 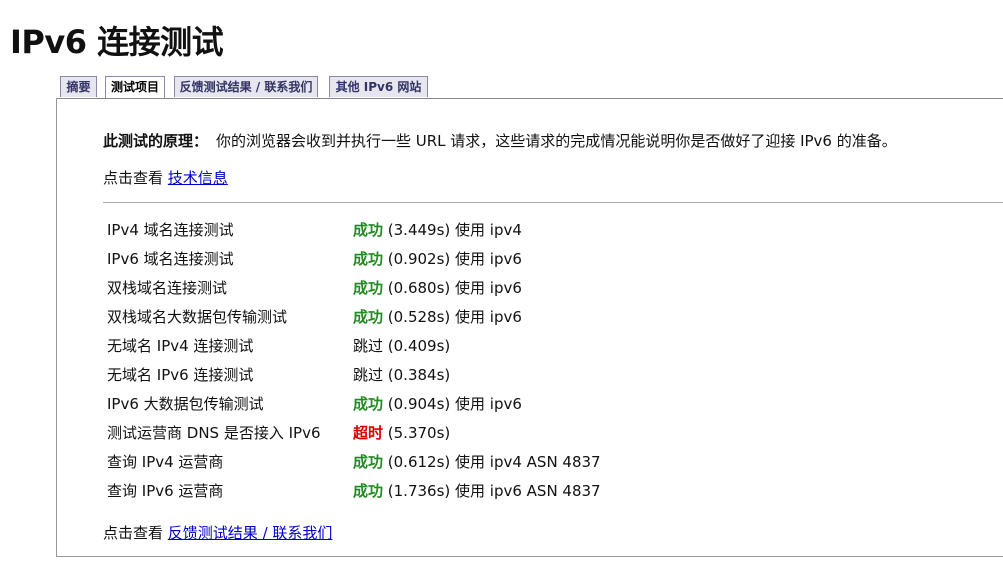 What do you see at coordinates (167, 288) in the screenshot?
I see `test-name: 双栈域名连接测试` at bounding box center [167, 288].